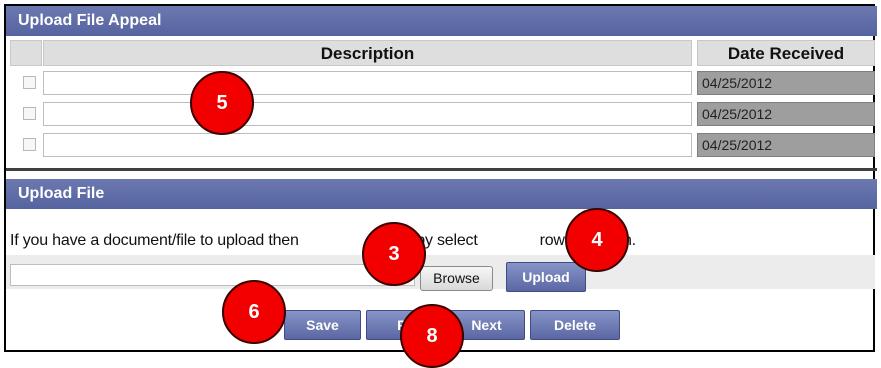 The image size is (881, 368). What do you see at coordinates (394, 254) in the screenshot?
I see `callout-3-badge: 3` at bounding box center [394, 254].